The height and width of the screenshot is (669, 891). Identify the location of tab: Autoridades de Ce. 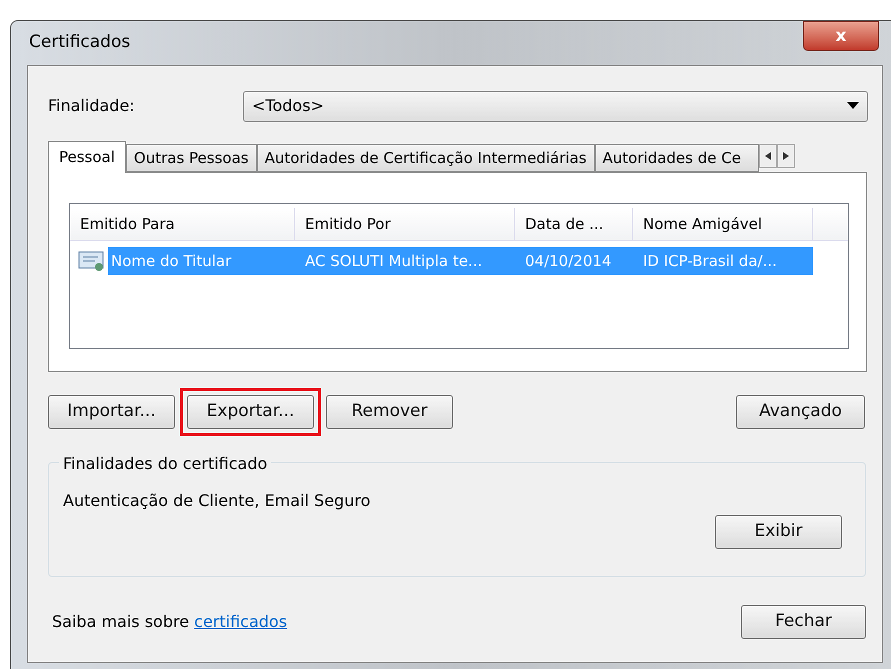
(676, 158).